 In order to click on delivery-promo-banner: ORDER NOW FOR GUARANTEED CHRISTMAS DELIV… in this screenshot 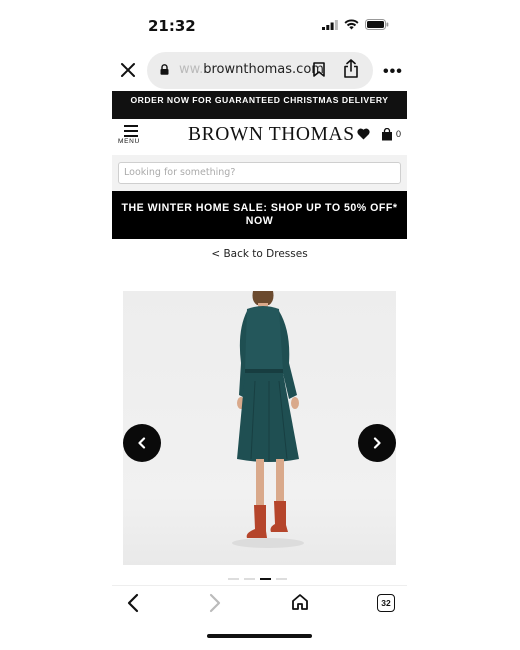, I will do `click(259, 105)`.